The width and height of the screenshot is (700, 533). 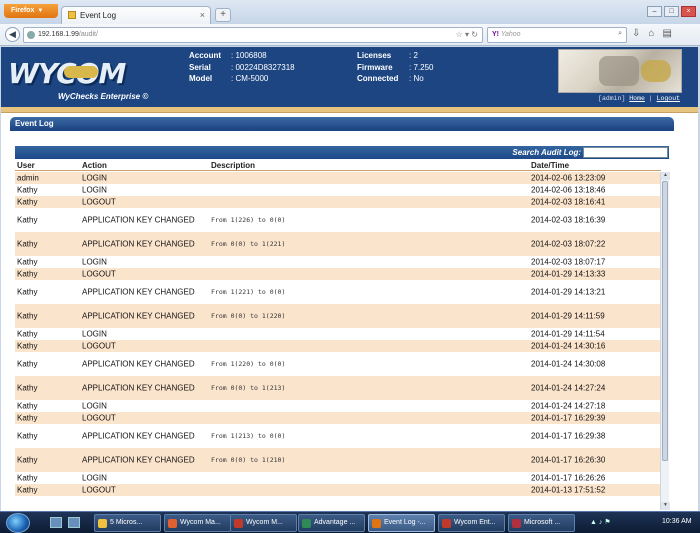 What do you see at coordinates (26, 165) in the screenshot?
I see `column-header-user: User` at bounding box center [26, 165].